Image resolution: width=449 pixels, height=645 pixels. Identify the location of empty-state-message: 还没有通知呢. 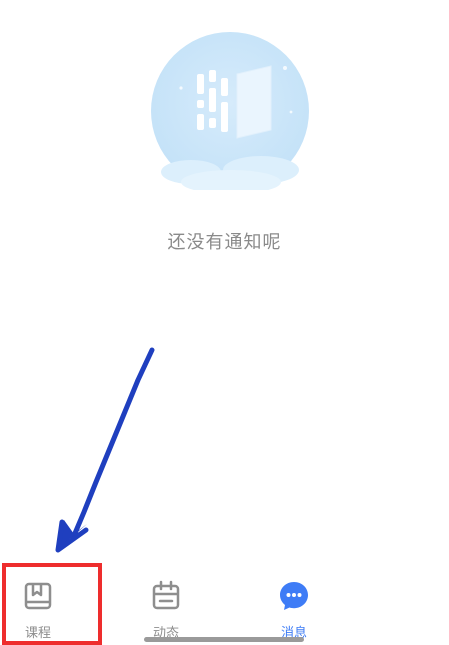
(224, 242).